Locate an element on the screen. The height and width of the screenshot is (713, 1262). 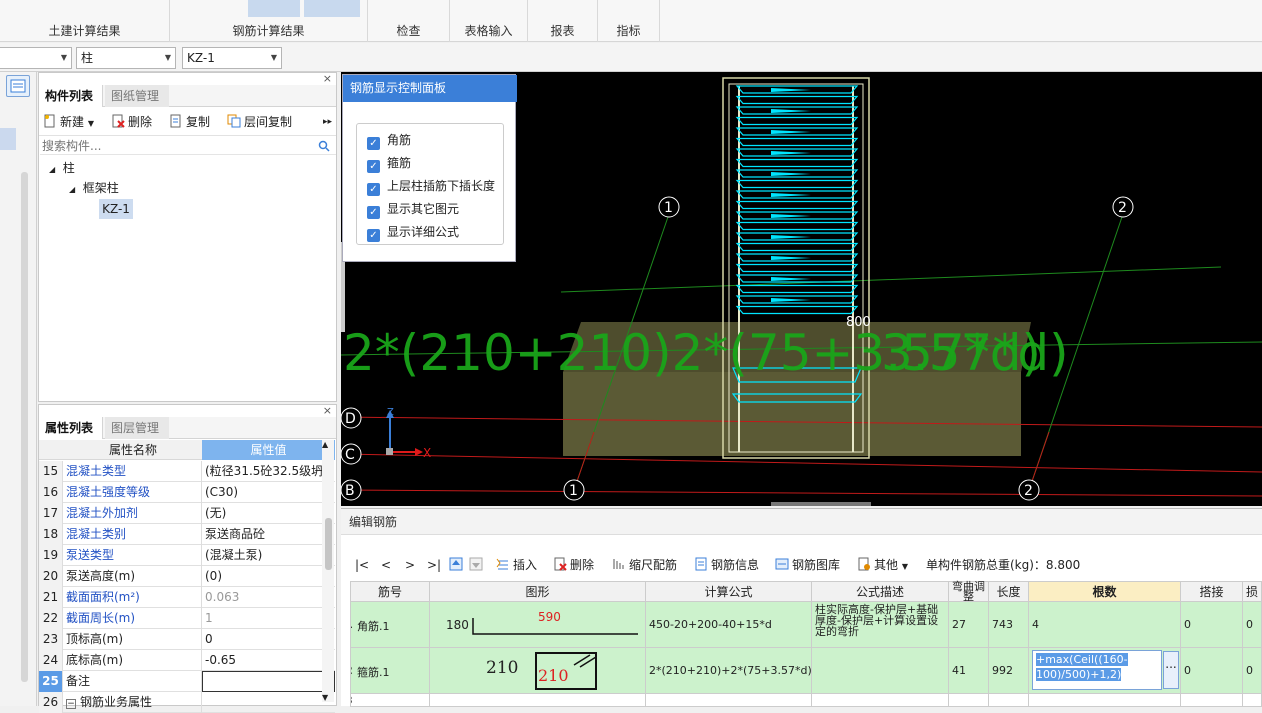
cell-bar-no: 2 箍筋.1 is located at coordinates (390, 671).